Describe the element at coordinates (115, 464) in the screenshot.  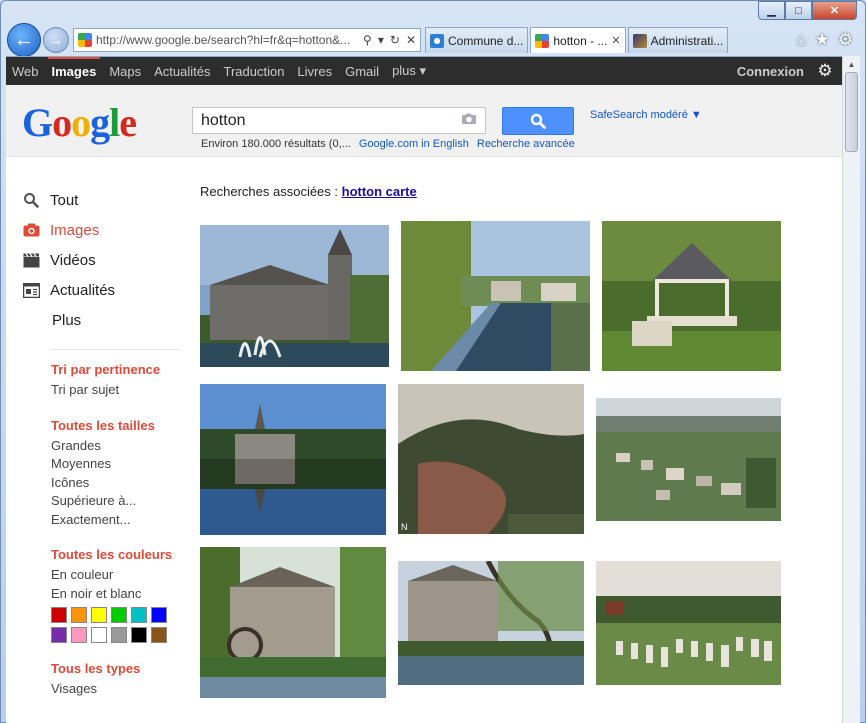
I see `filter-option: Moyennes` at that location.